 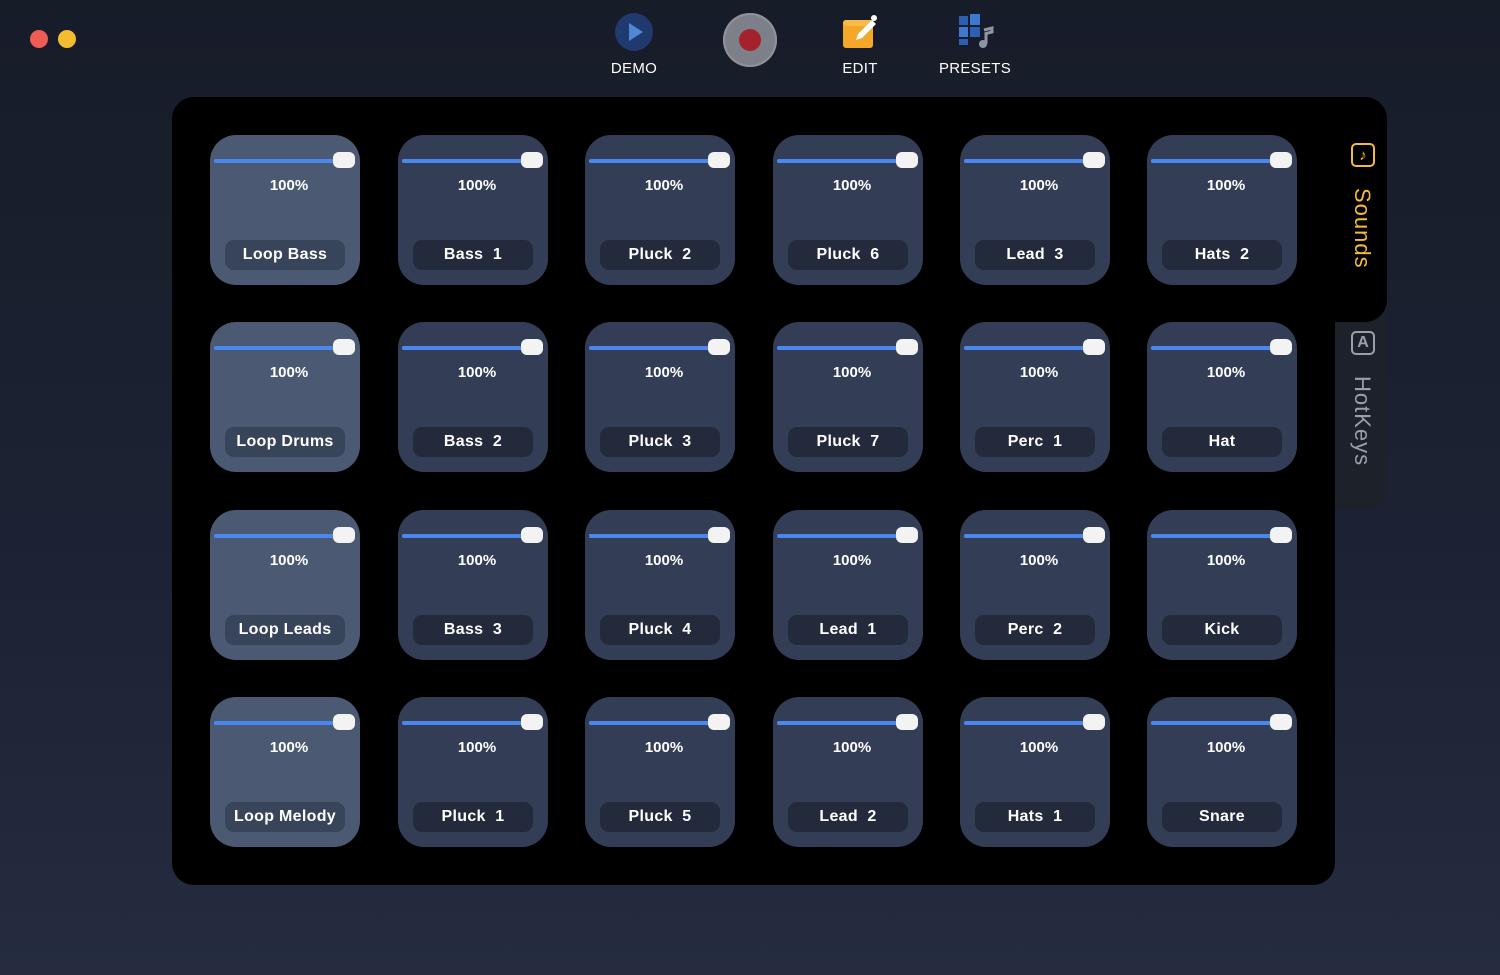 What do you see at coordinates (1222, 772) in the screenshot?
I see `sound-pad: 100% Snare` at bounding box center [1222, 772].